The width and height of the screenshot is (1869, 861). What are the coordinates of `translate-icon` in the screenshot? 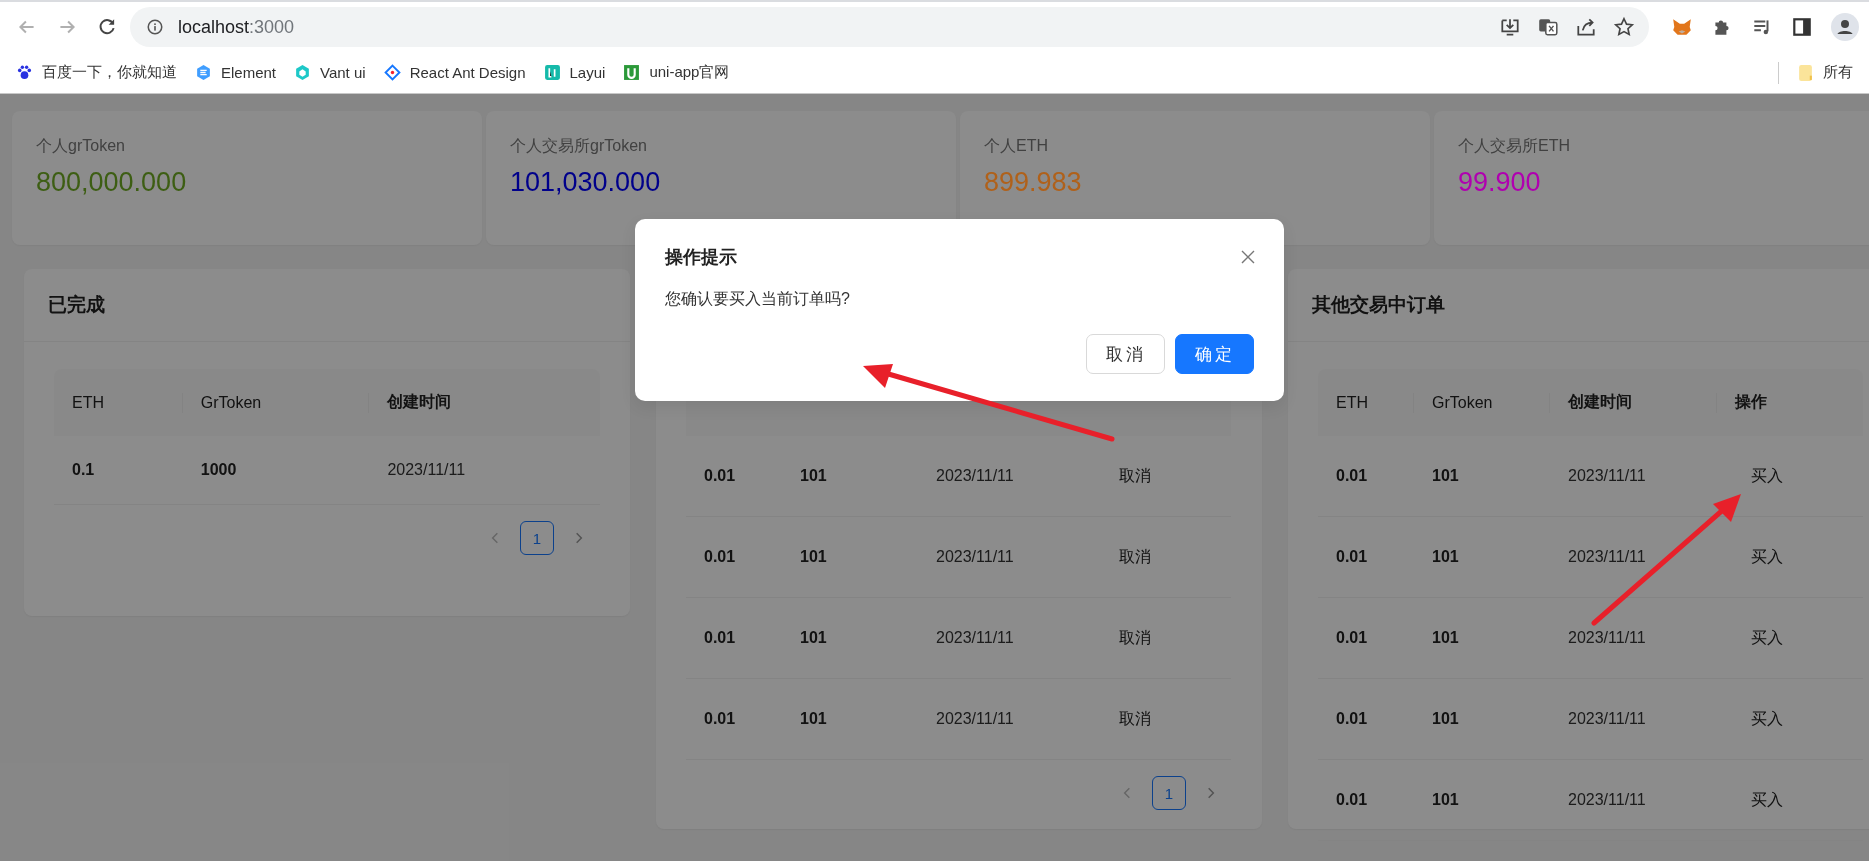 It's located at (1548, 27).